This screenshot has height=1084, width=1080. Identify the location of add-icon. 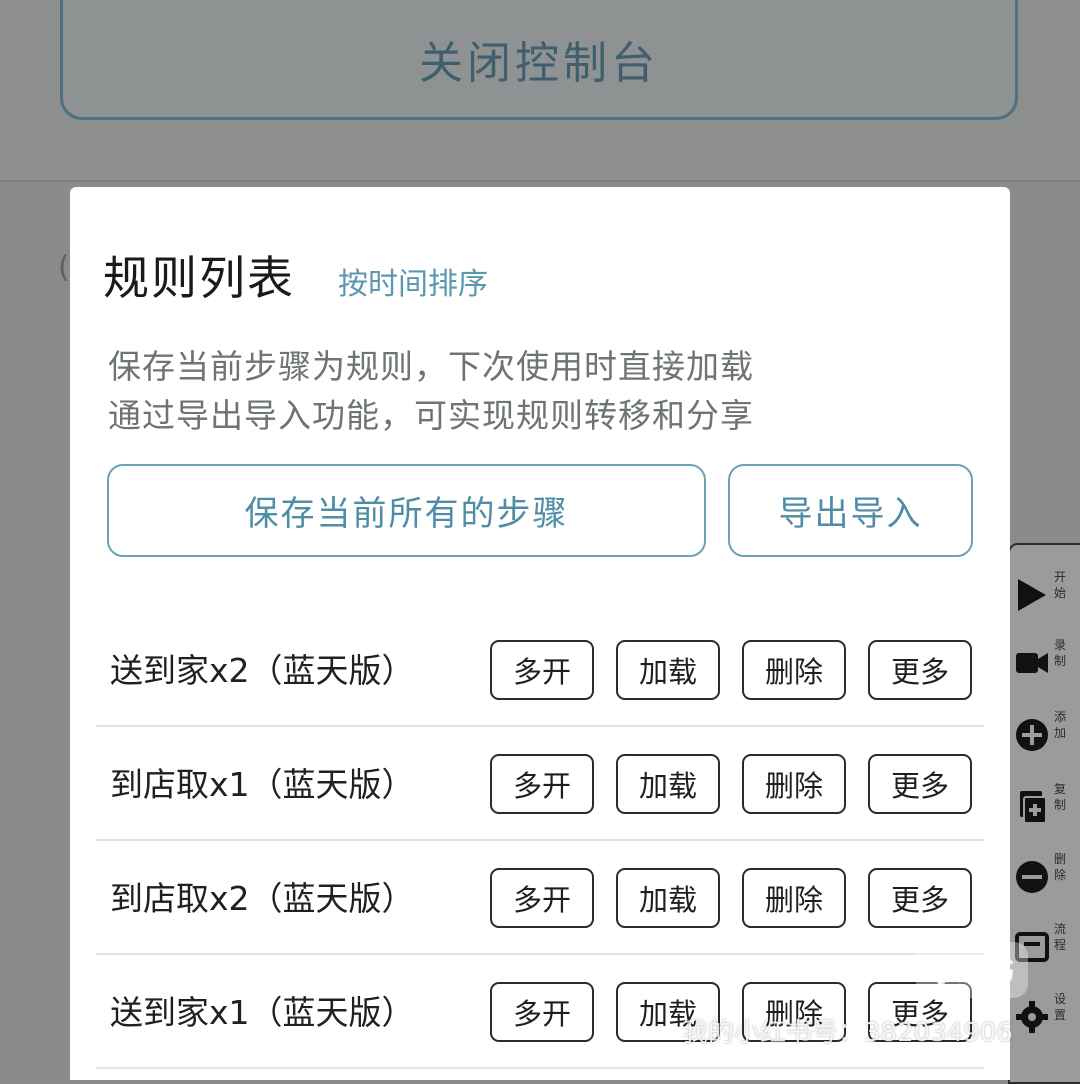
(1032, 735).